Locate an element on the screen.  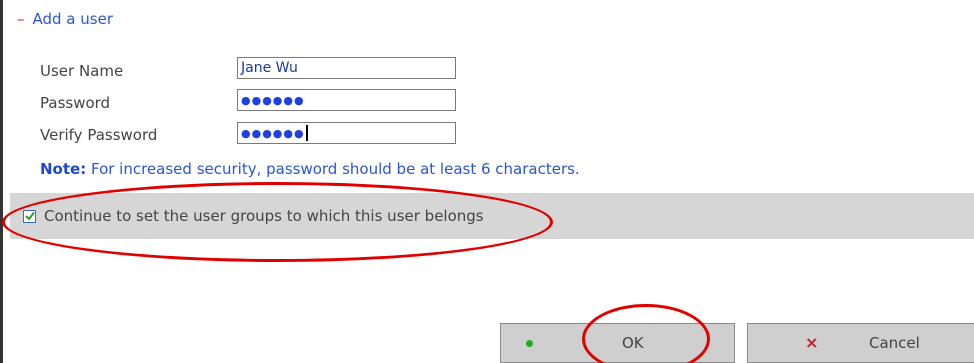
cancel-button: × Cancel is located at coordinates (860, 343).